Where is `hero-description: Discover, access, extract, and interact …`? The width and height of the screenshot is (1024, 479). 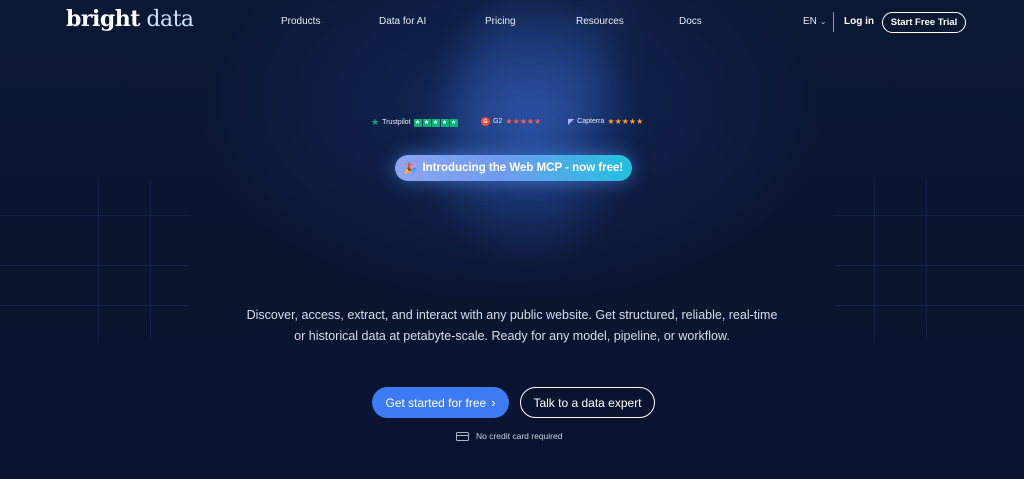
hero-description: Discover, access, extract, and interact … is located at coordinates (512, 326).